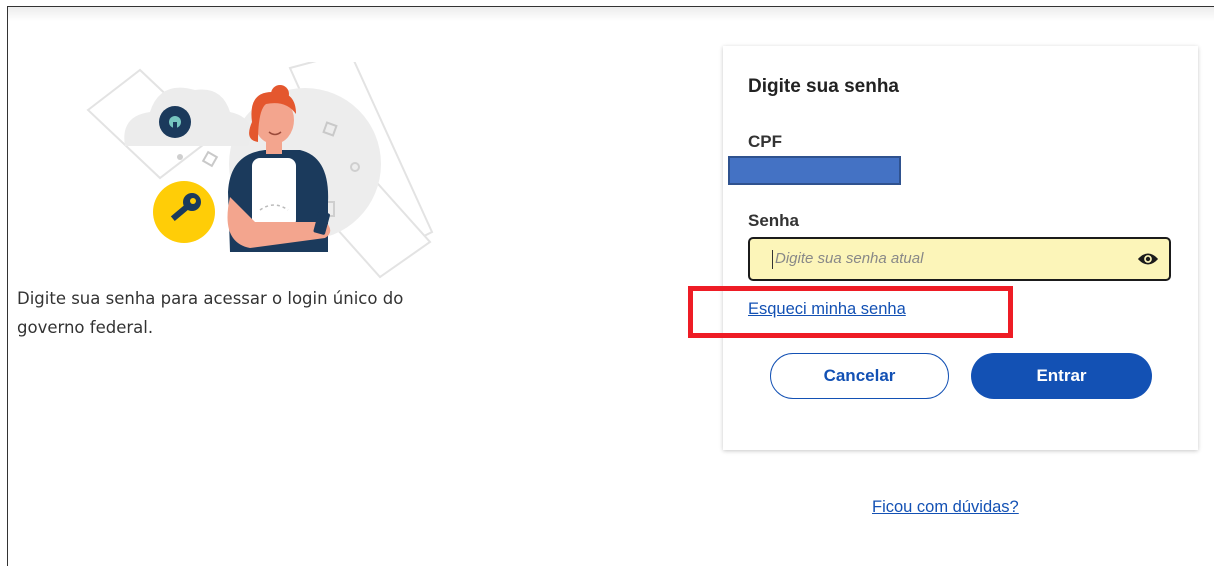 Image resolution: width=1214 pixels, height=566 pixels. What do you see at coordinates (814, 170) in the screenshot?
I see `cpf-redacted-value` at bounding box center [814, 170].